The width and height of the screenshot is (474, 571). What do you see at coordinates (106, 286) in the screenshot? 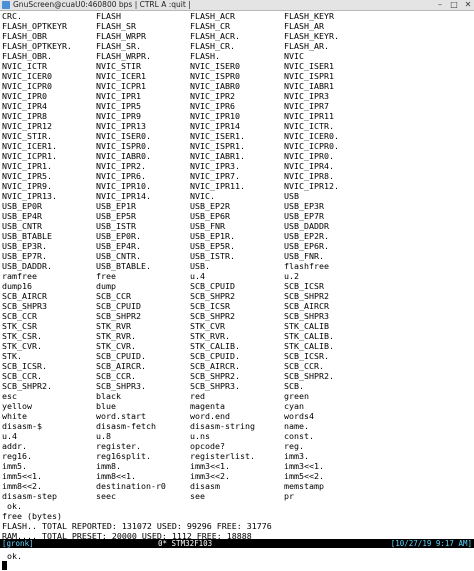
I see `word-entry: dump` at bounding box center [106, 286].